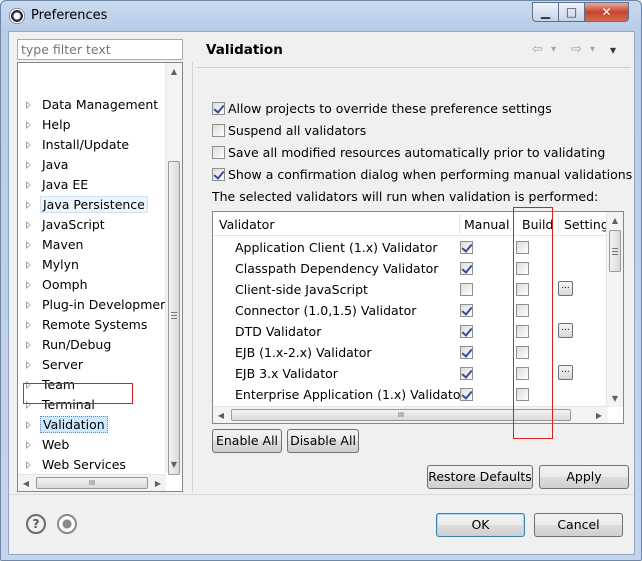 Image resolution: width=642 pixels, height=561 pixels. What do you see at coordinates (86, 144) in the screenshot?
I see `tree-item-label: Install/Update` at bounding box center [86, 144].